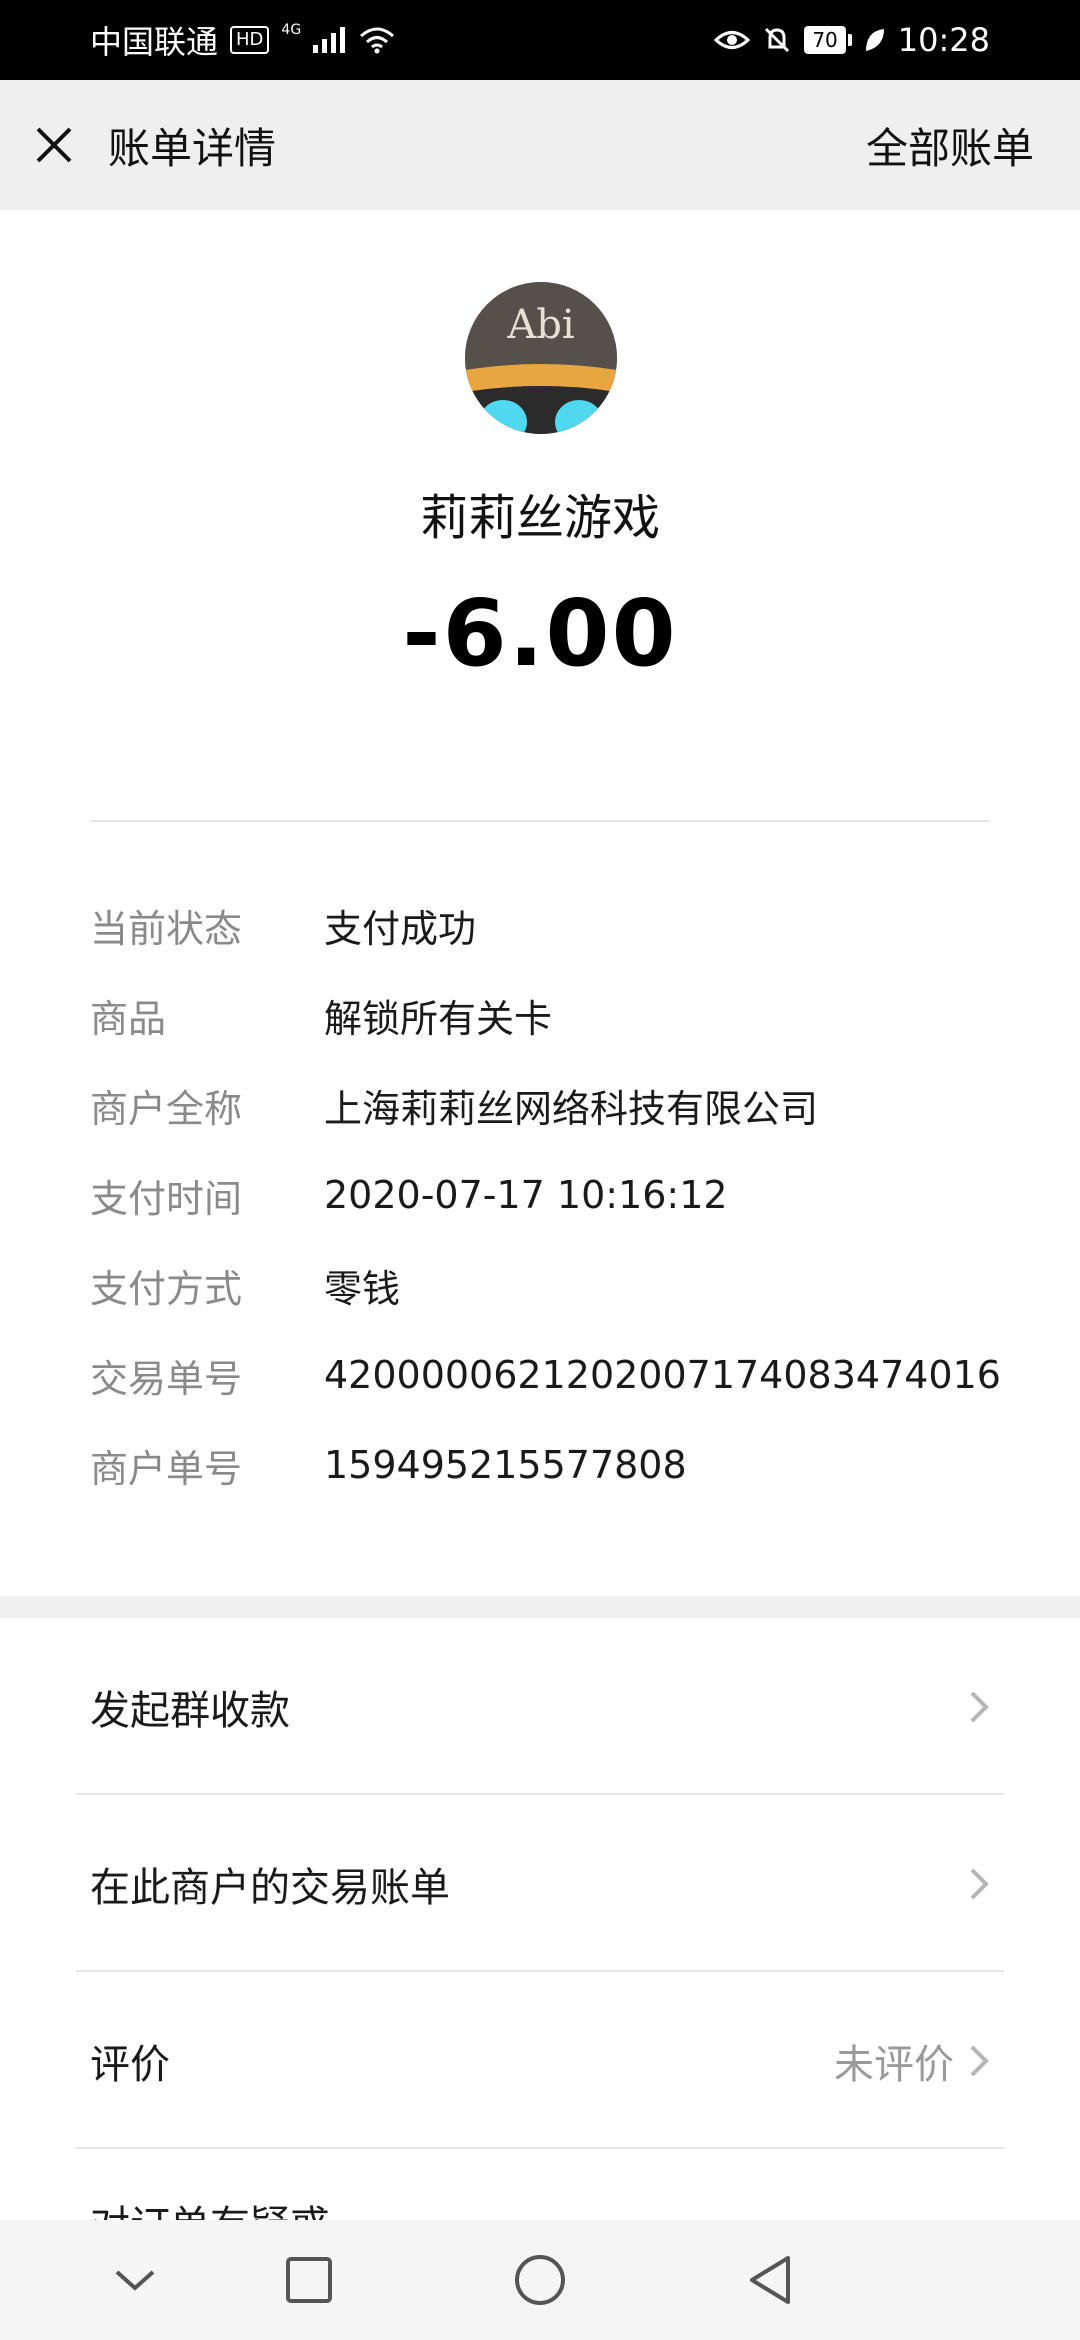  Describe the element at coordinates (540, 1607) in the screenshot. I see `section-separator` at that location.